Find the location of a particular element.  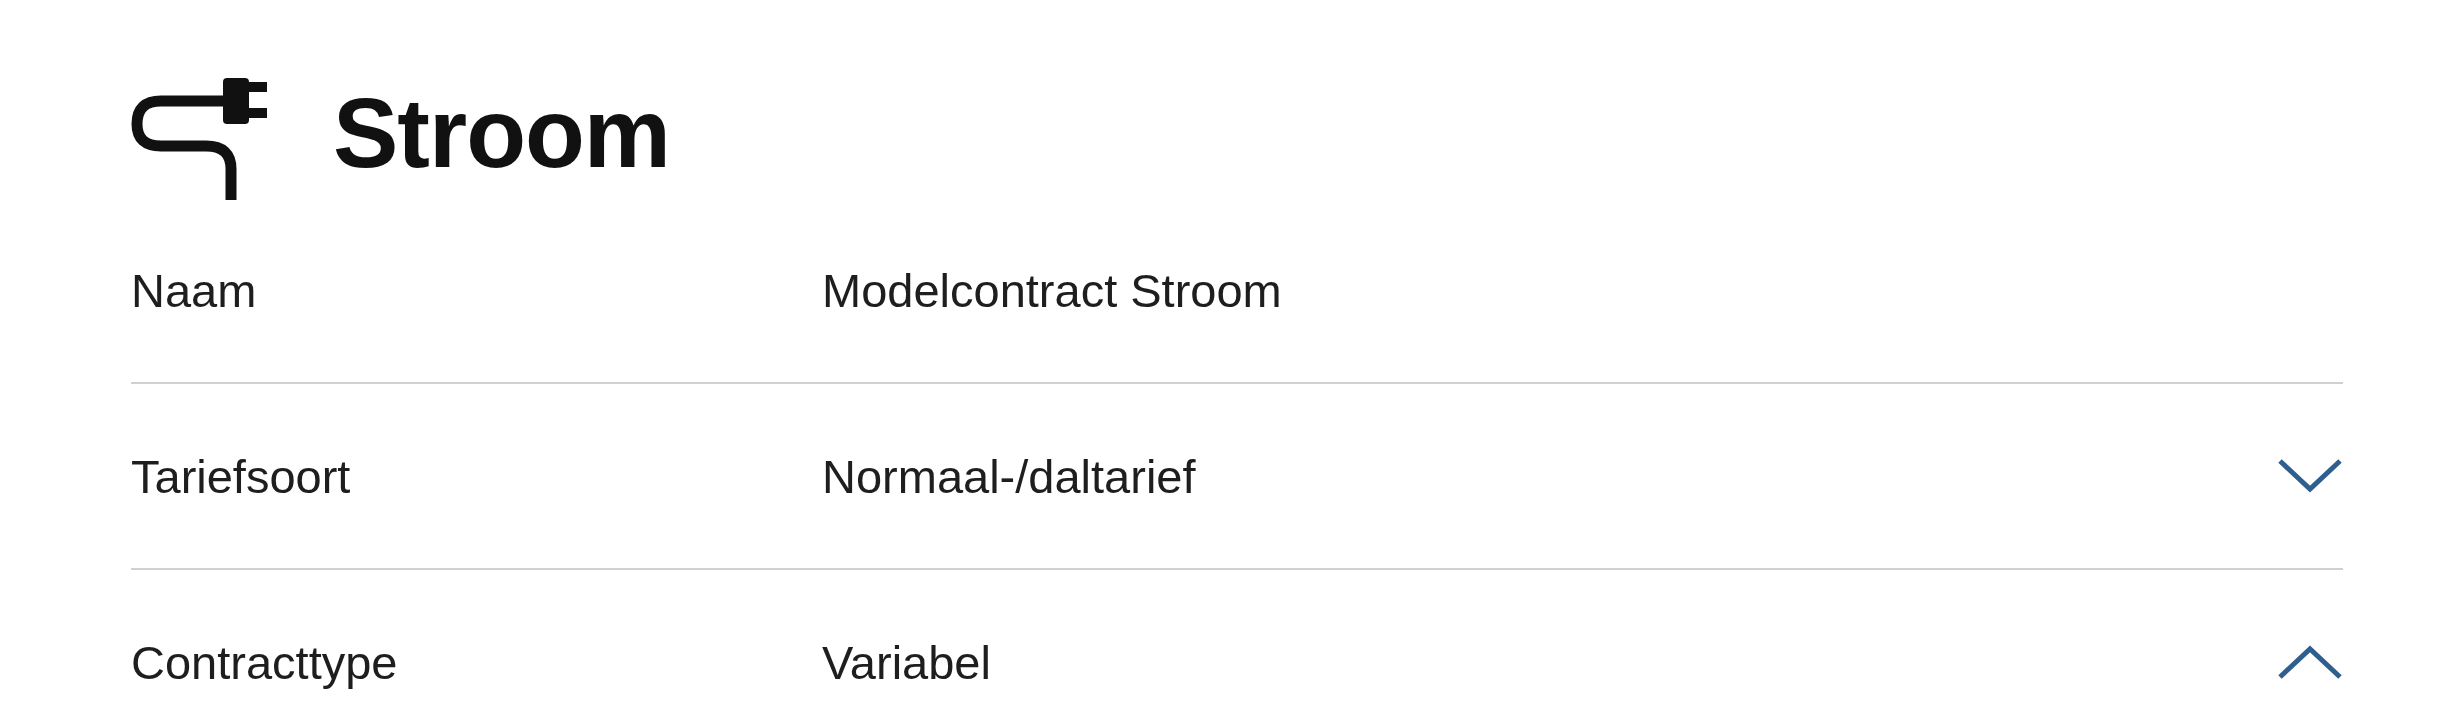

section-title: Stroom is located at coordinates (501, 133).